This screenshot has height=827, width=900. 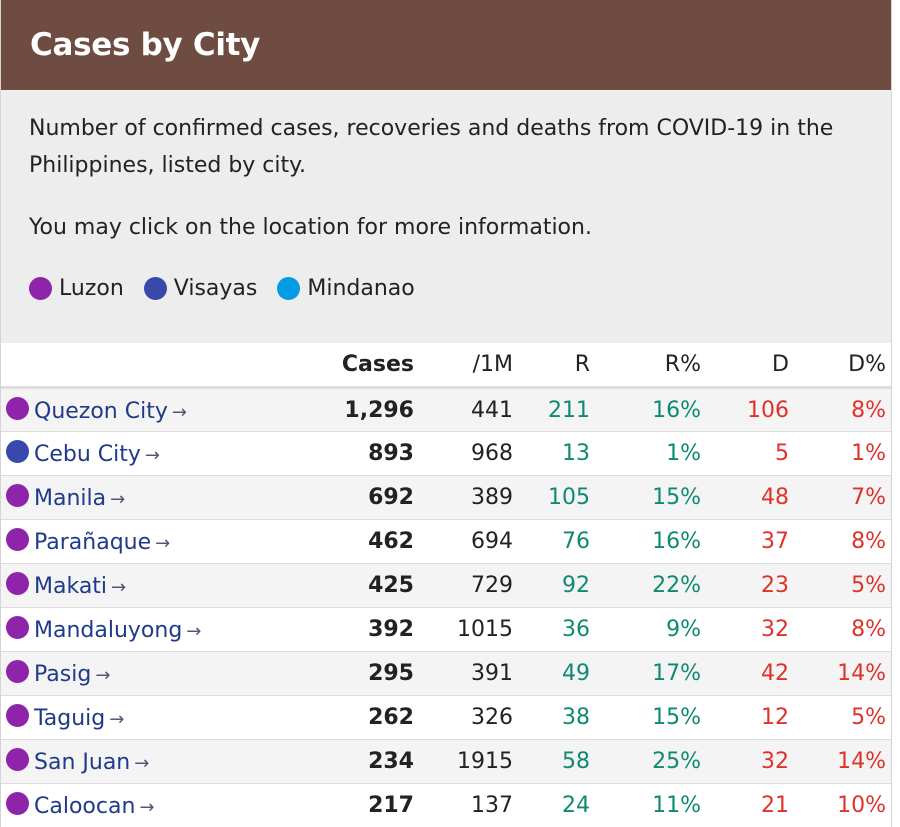 I want to click on recovered-cell: 13, so click(x=576, y=453).